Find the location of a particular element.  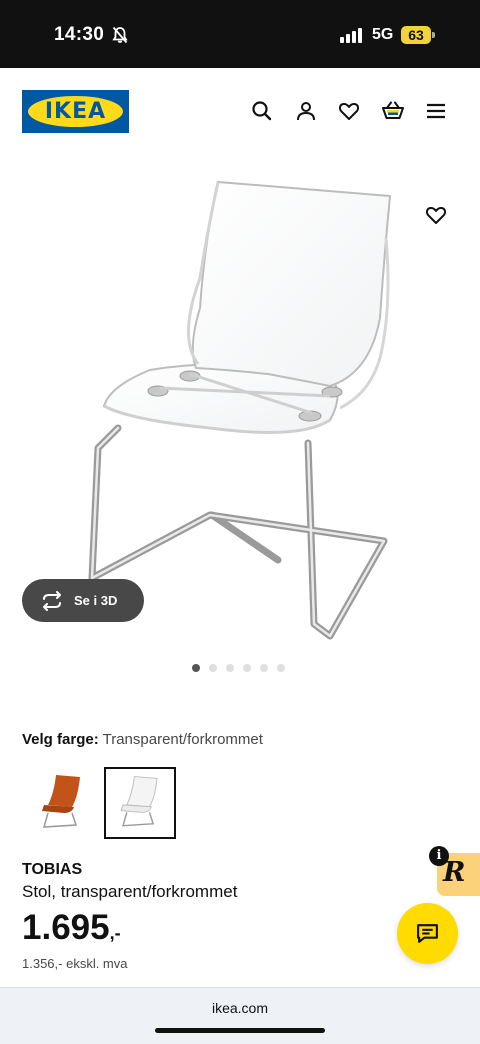

browser-url-bar: ikea.com is located at coordinates (240, 1015).